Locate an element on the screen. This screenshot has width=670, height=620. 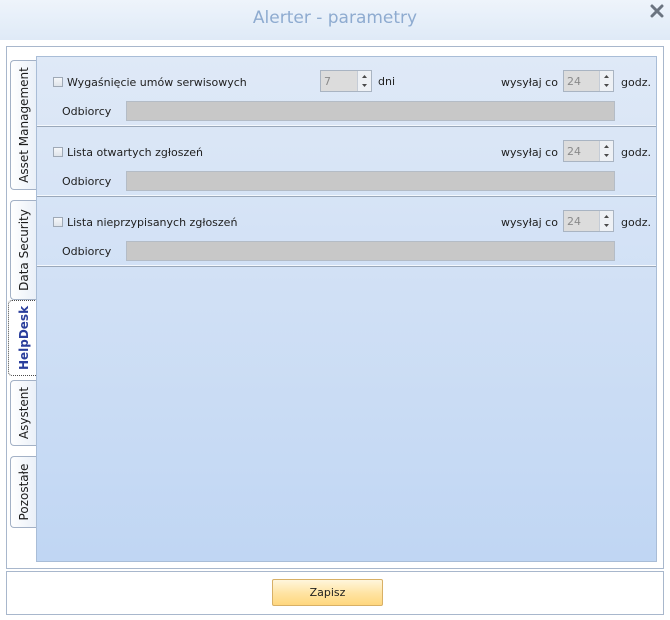
save-button: Zapisz is located at coordinates (327, 592).